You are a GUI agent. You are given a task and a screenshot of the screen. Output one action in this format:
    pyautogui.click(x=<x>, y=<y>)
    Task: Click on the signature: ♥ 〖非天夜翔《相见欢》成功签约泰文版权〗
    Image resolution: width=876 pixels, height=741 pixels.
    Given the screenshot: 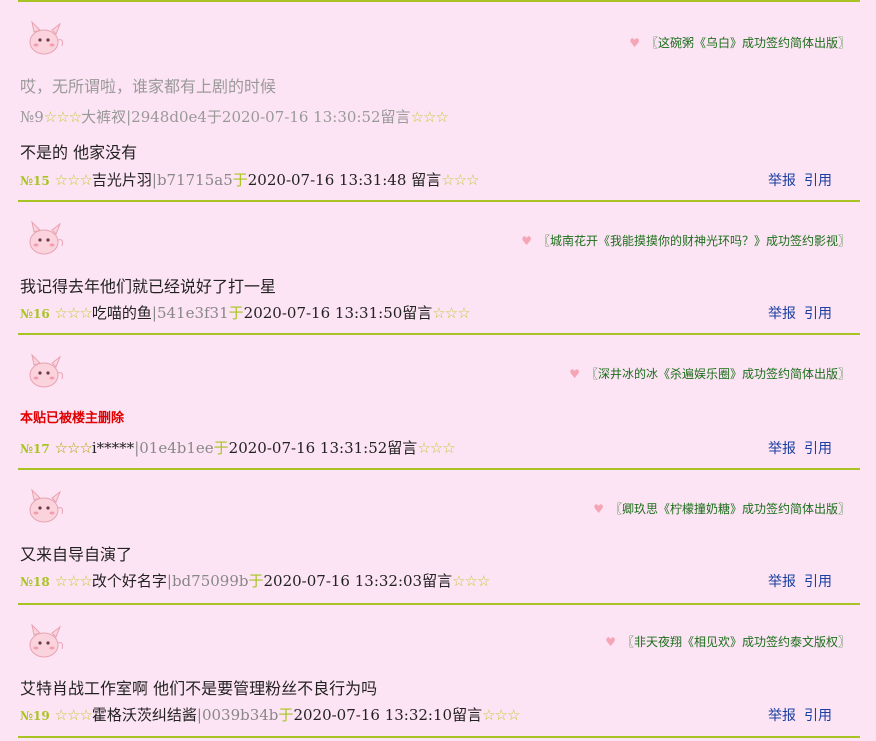 What is the action you would take?
    pyautogui.click(x=727, y=641)
    